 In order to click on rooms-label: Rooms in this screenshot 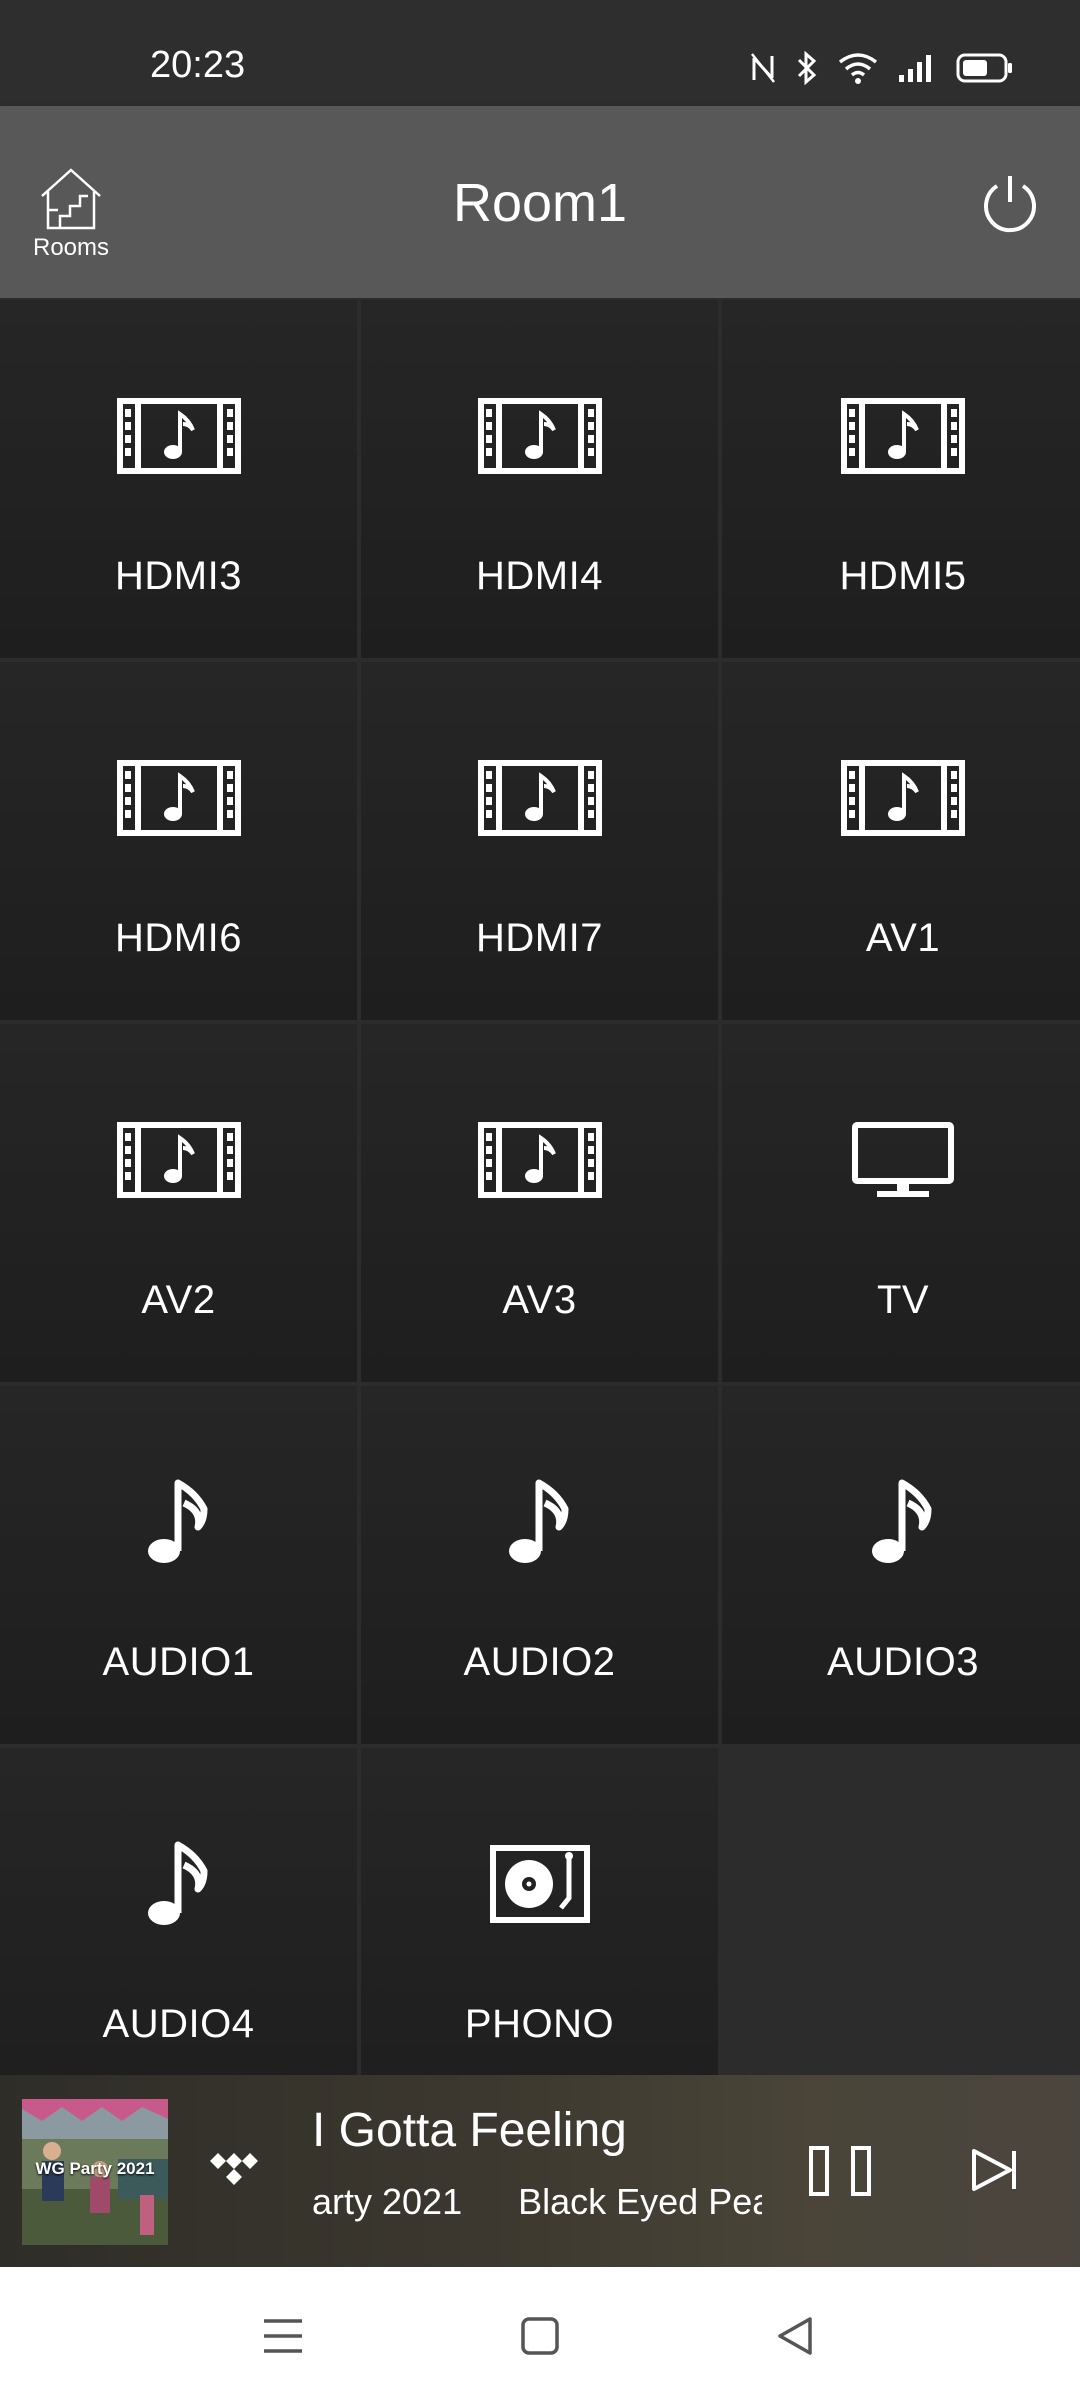, I will do `click(71, 247)`.